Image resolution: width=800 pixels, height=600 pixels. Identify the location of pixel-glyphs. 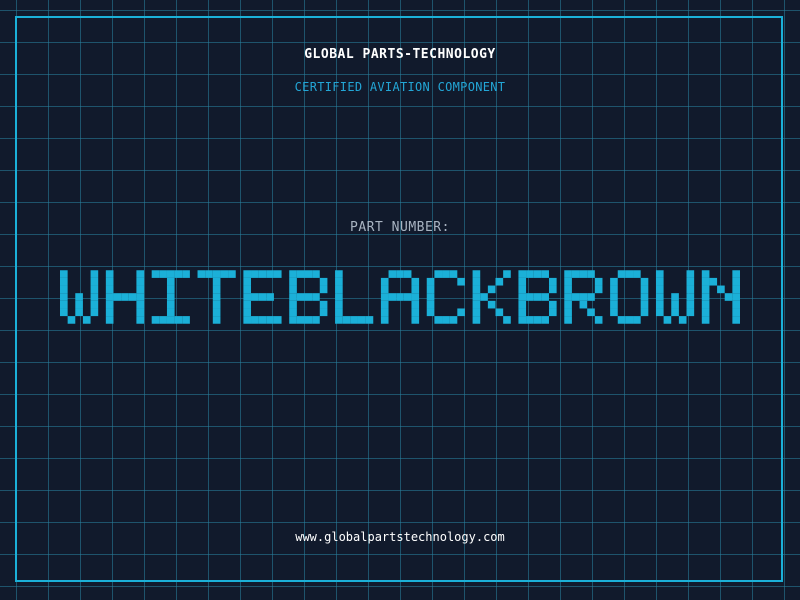
(400, 297).